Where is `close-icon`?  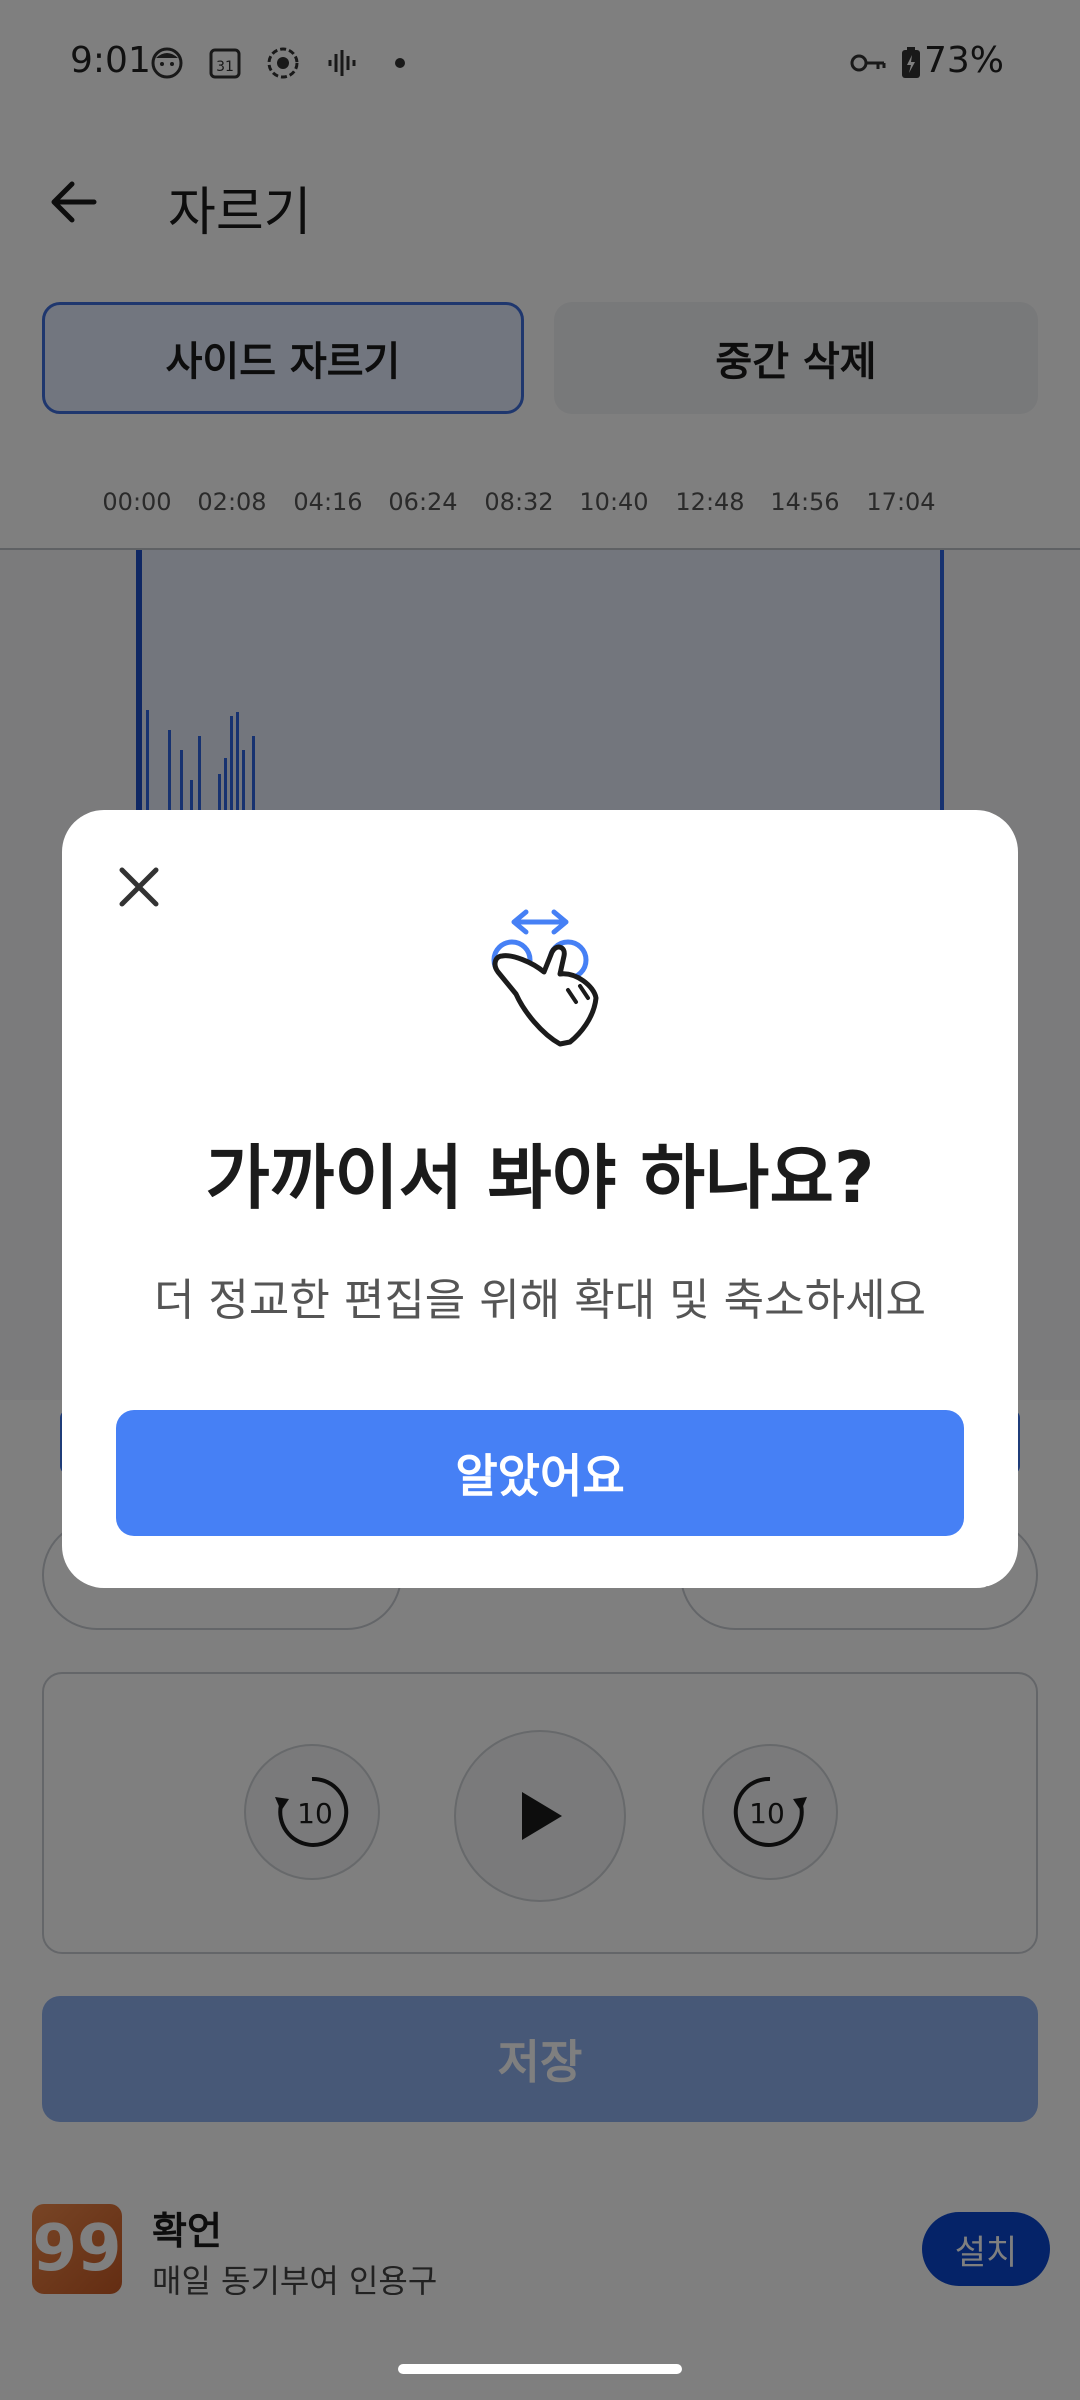 close-icon is located at coordinates (139, 887).